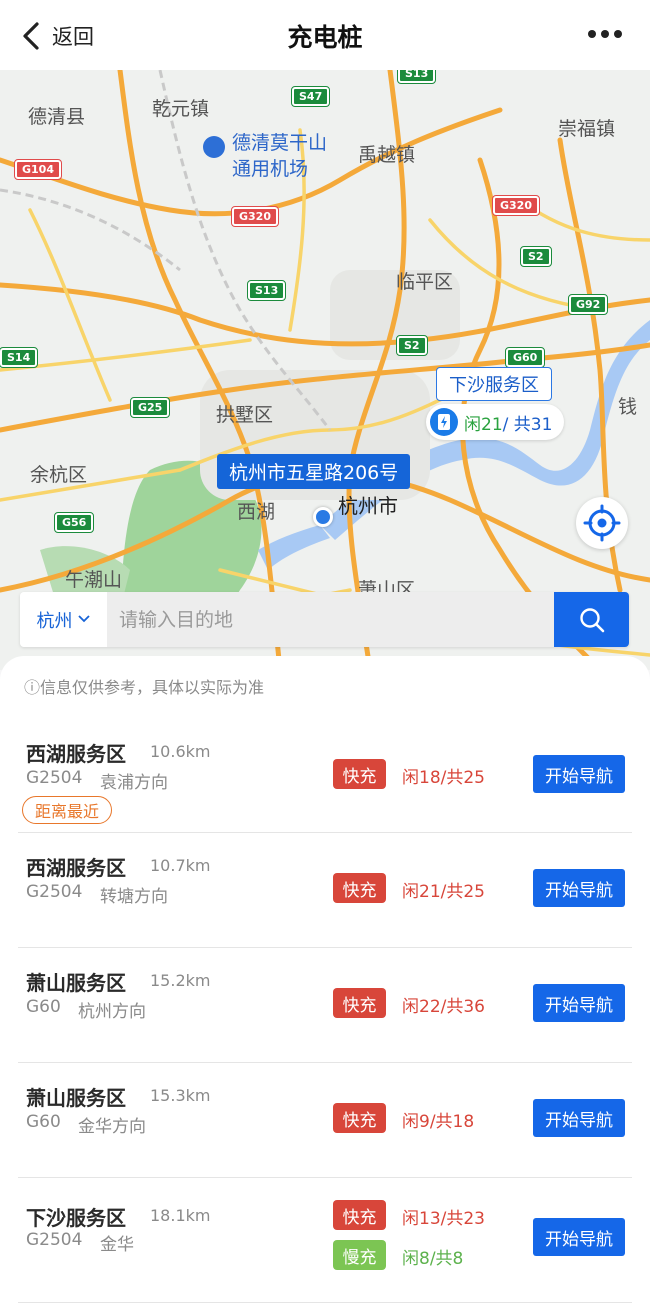 The width and height of the screenshot is (650, 1310). I want to click on road-shield: G104, so click(38, 169).